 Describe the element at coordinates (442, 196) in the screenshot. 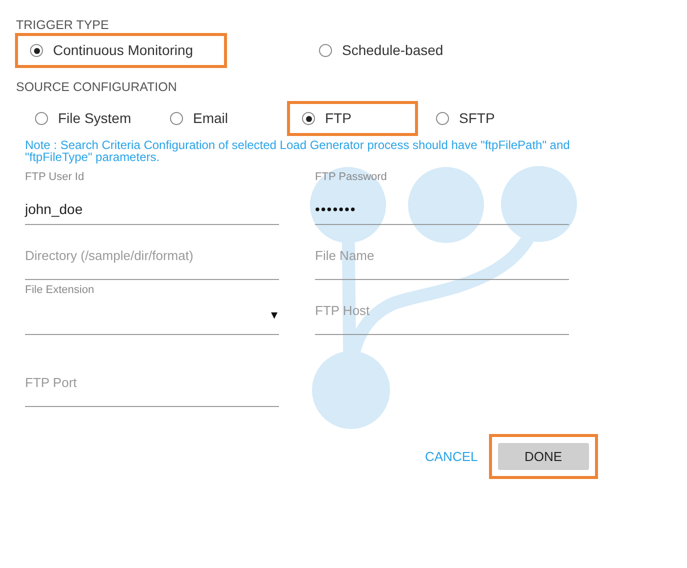

I see `input-field: FTP Password •••••••` at that location.